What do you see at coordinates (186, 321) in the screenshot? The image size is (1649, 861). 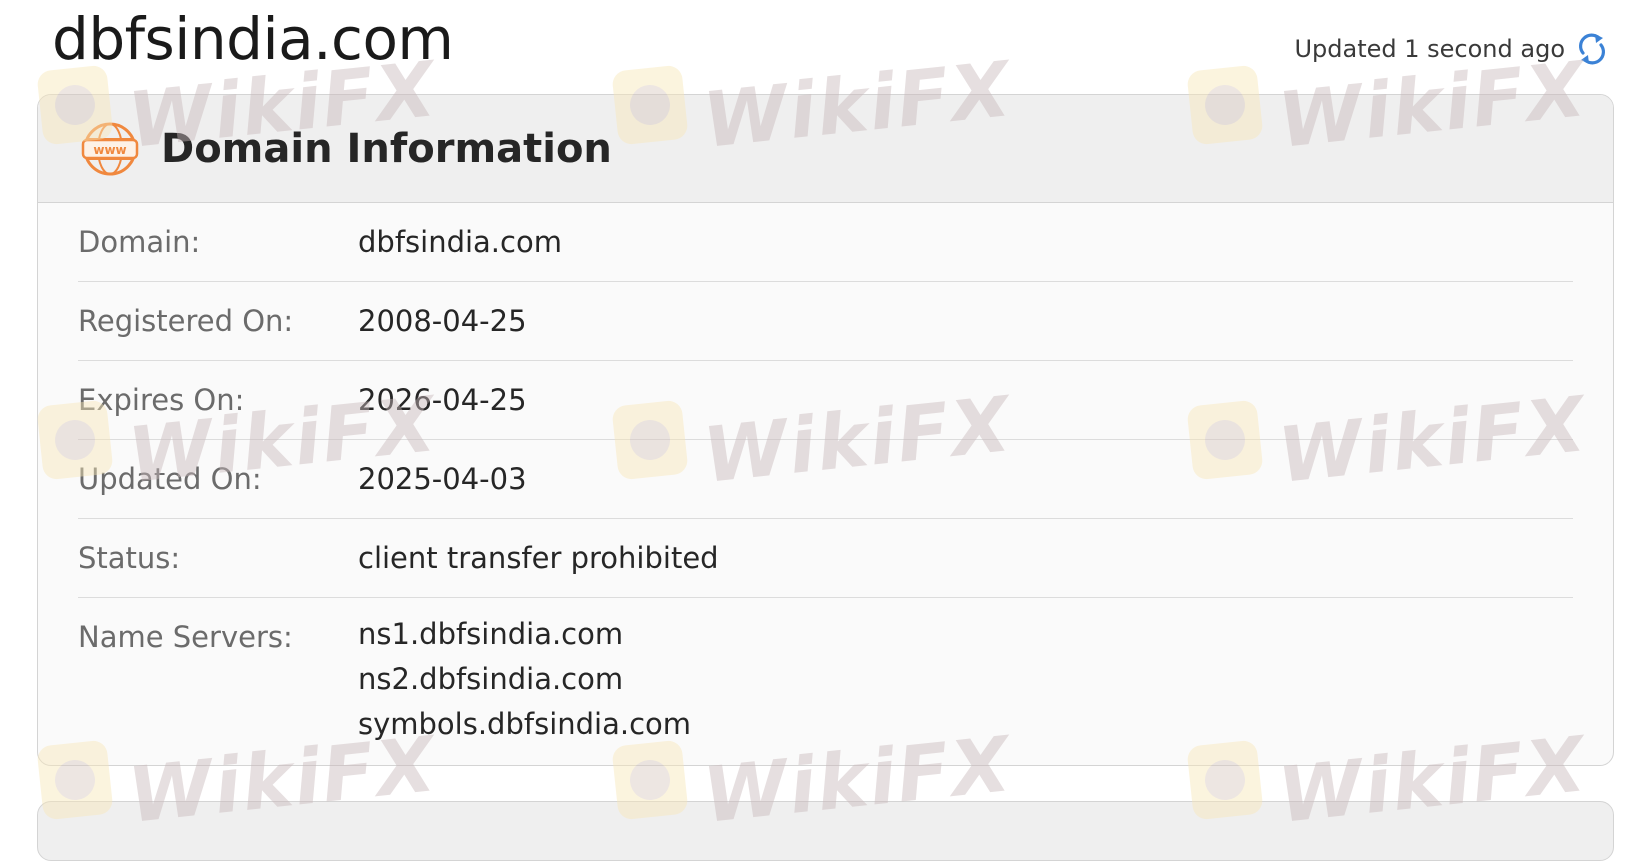 I see `row-label: Registered On:` at bounding box center [186, 321].